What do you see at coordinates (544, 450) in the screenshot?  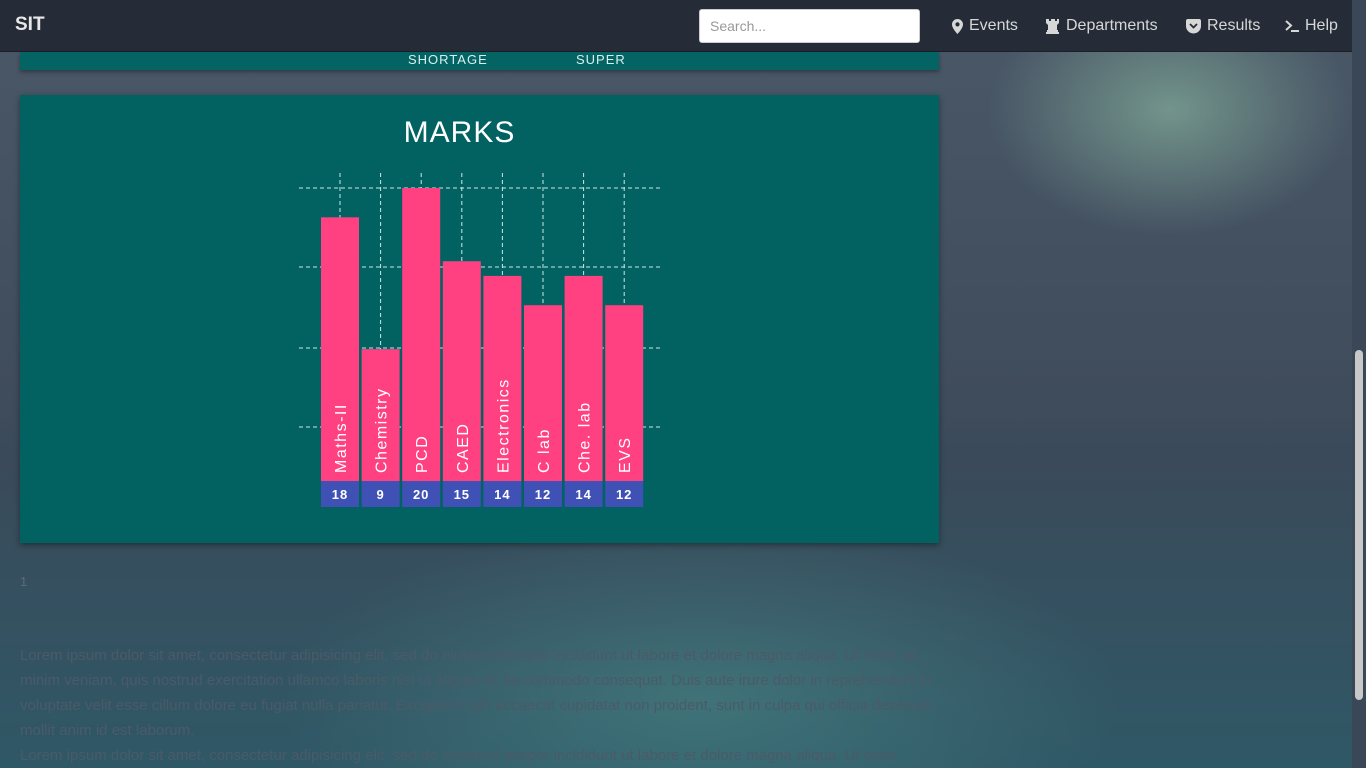 I see `bar-category-label: C lab` at bounding box center [544, 450].